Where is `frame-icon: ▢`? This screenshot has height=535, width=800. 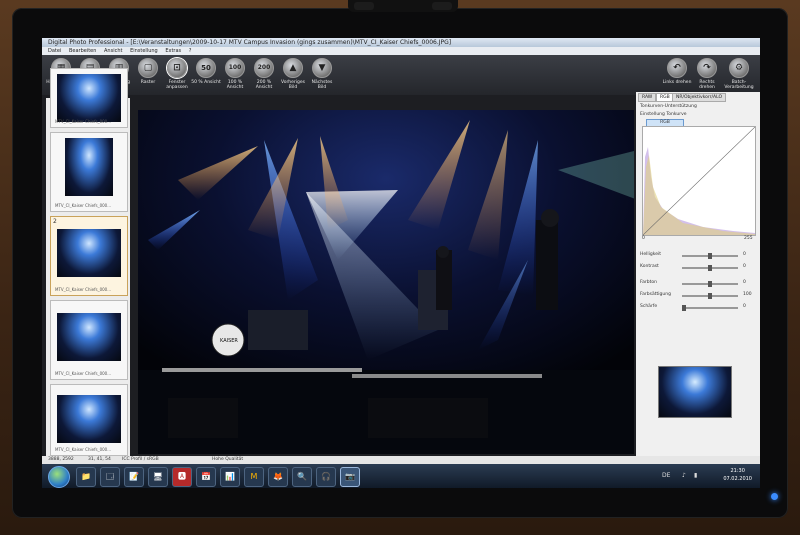
frame-icon: ▢ is located at coordinates (148, 68).